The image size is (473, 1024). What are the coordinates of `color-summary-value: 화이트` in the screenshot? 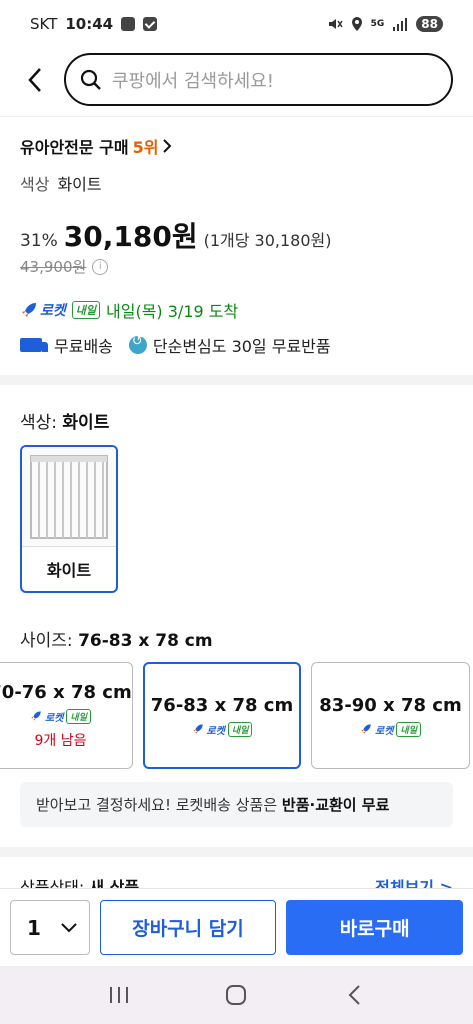 It's located at (79, 184).